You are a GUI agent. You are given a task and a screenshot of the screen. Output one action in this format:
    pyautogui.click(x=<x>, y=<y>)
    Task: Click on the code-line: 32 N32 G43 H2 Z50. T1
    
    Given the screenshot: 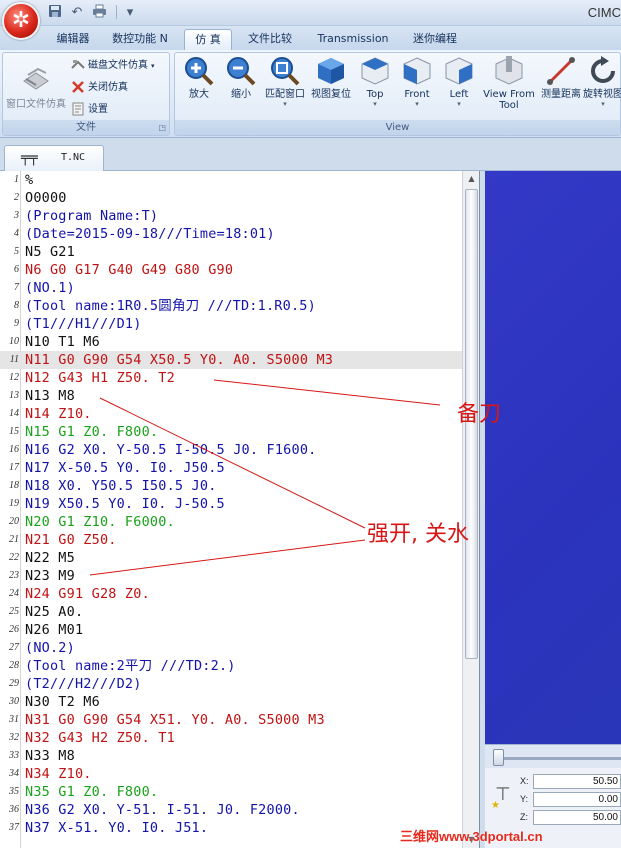 What is the action you would take?
    pyautogui.click(x=231, y=738)
    